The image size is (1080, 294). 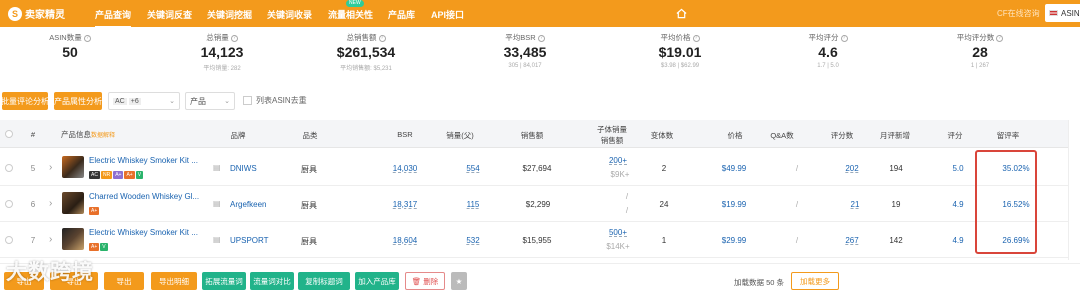 I want to click on stat-label: 平均评分, so click(x=823, y=37).